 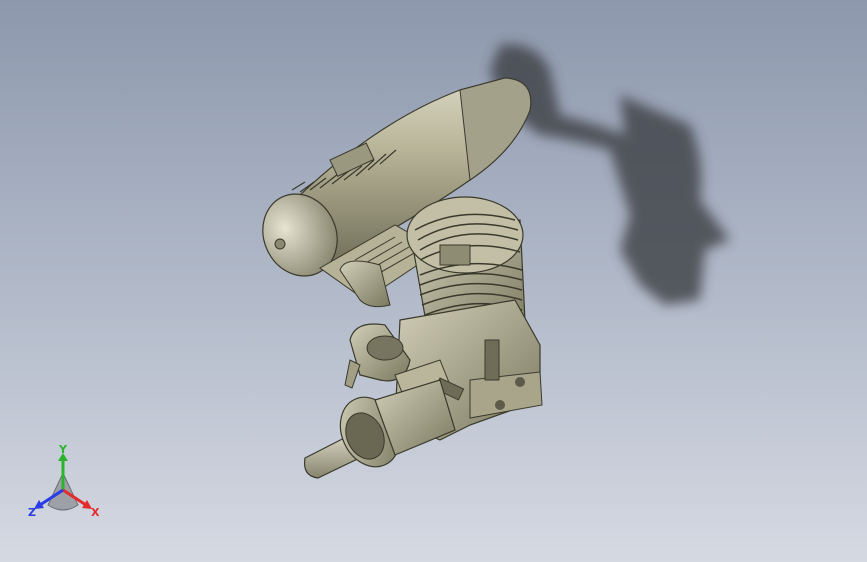 What do you see at coordinates (32, 512) in the screenshot?
I see `z-axis-label: Z` at bounding box center [32, 512].